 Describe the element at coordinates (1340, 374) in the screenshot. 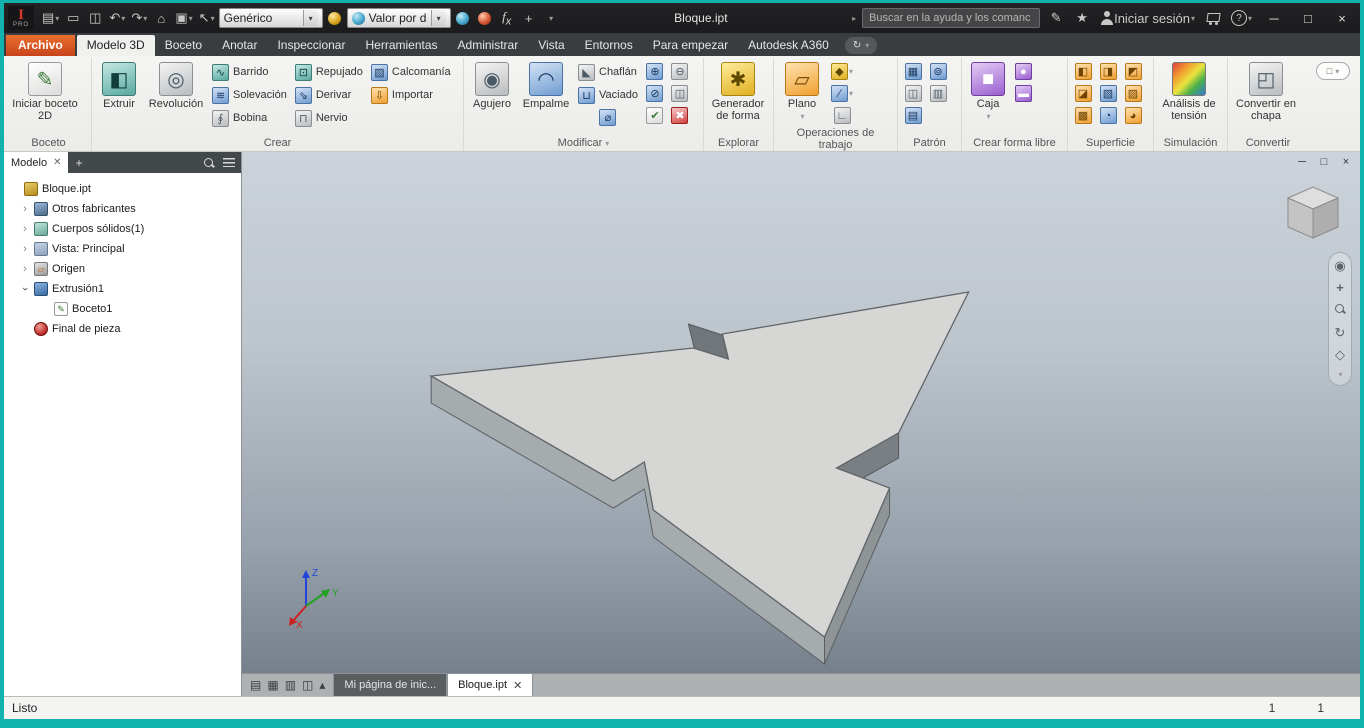

I see `navbar-options-arrow: ▾` at that location.